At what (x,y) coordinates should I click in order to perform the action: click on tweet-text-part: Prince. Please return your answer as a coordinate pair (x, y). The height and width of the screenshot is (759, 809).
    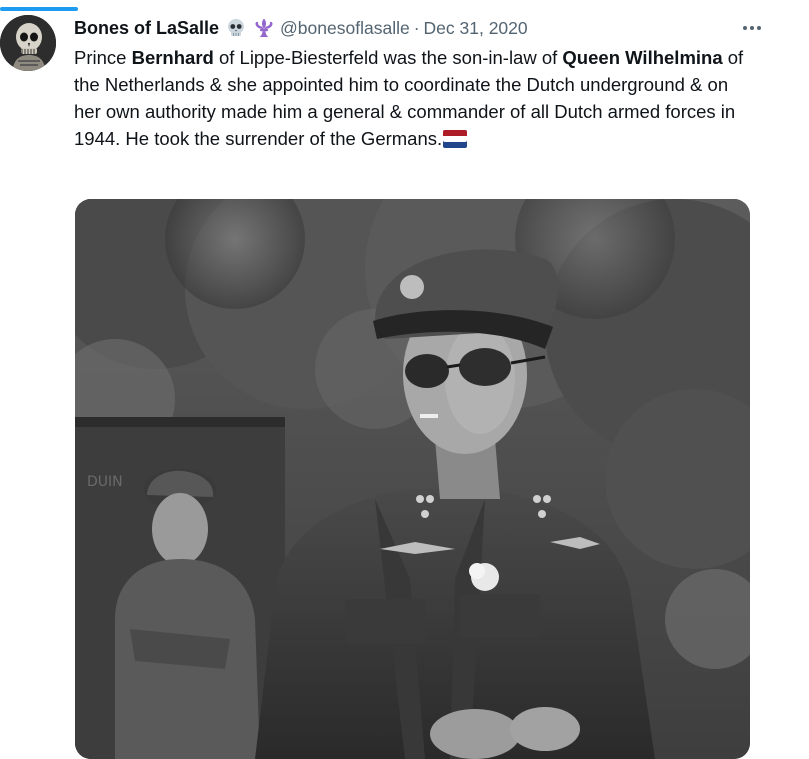
    Looking at the image, I should click on (103, 57).